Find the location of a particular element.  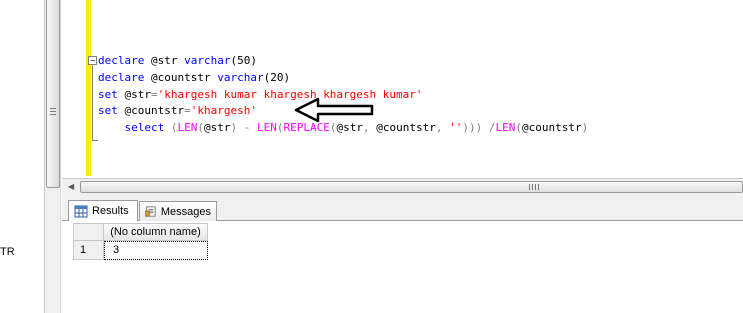

results-tab-strip: Results Messages is located at coordinates (402, 207).